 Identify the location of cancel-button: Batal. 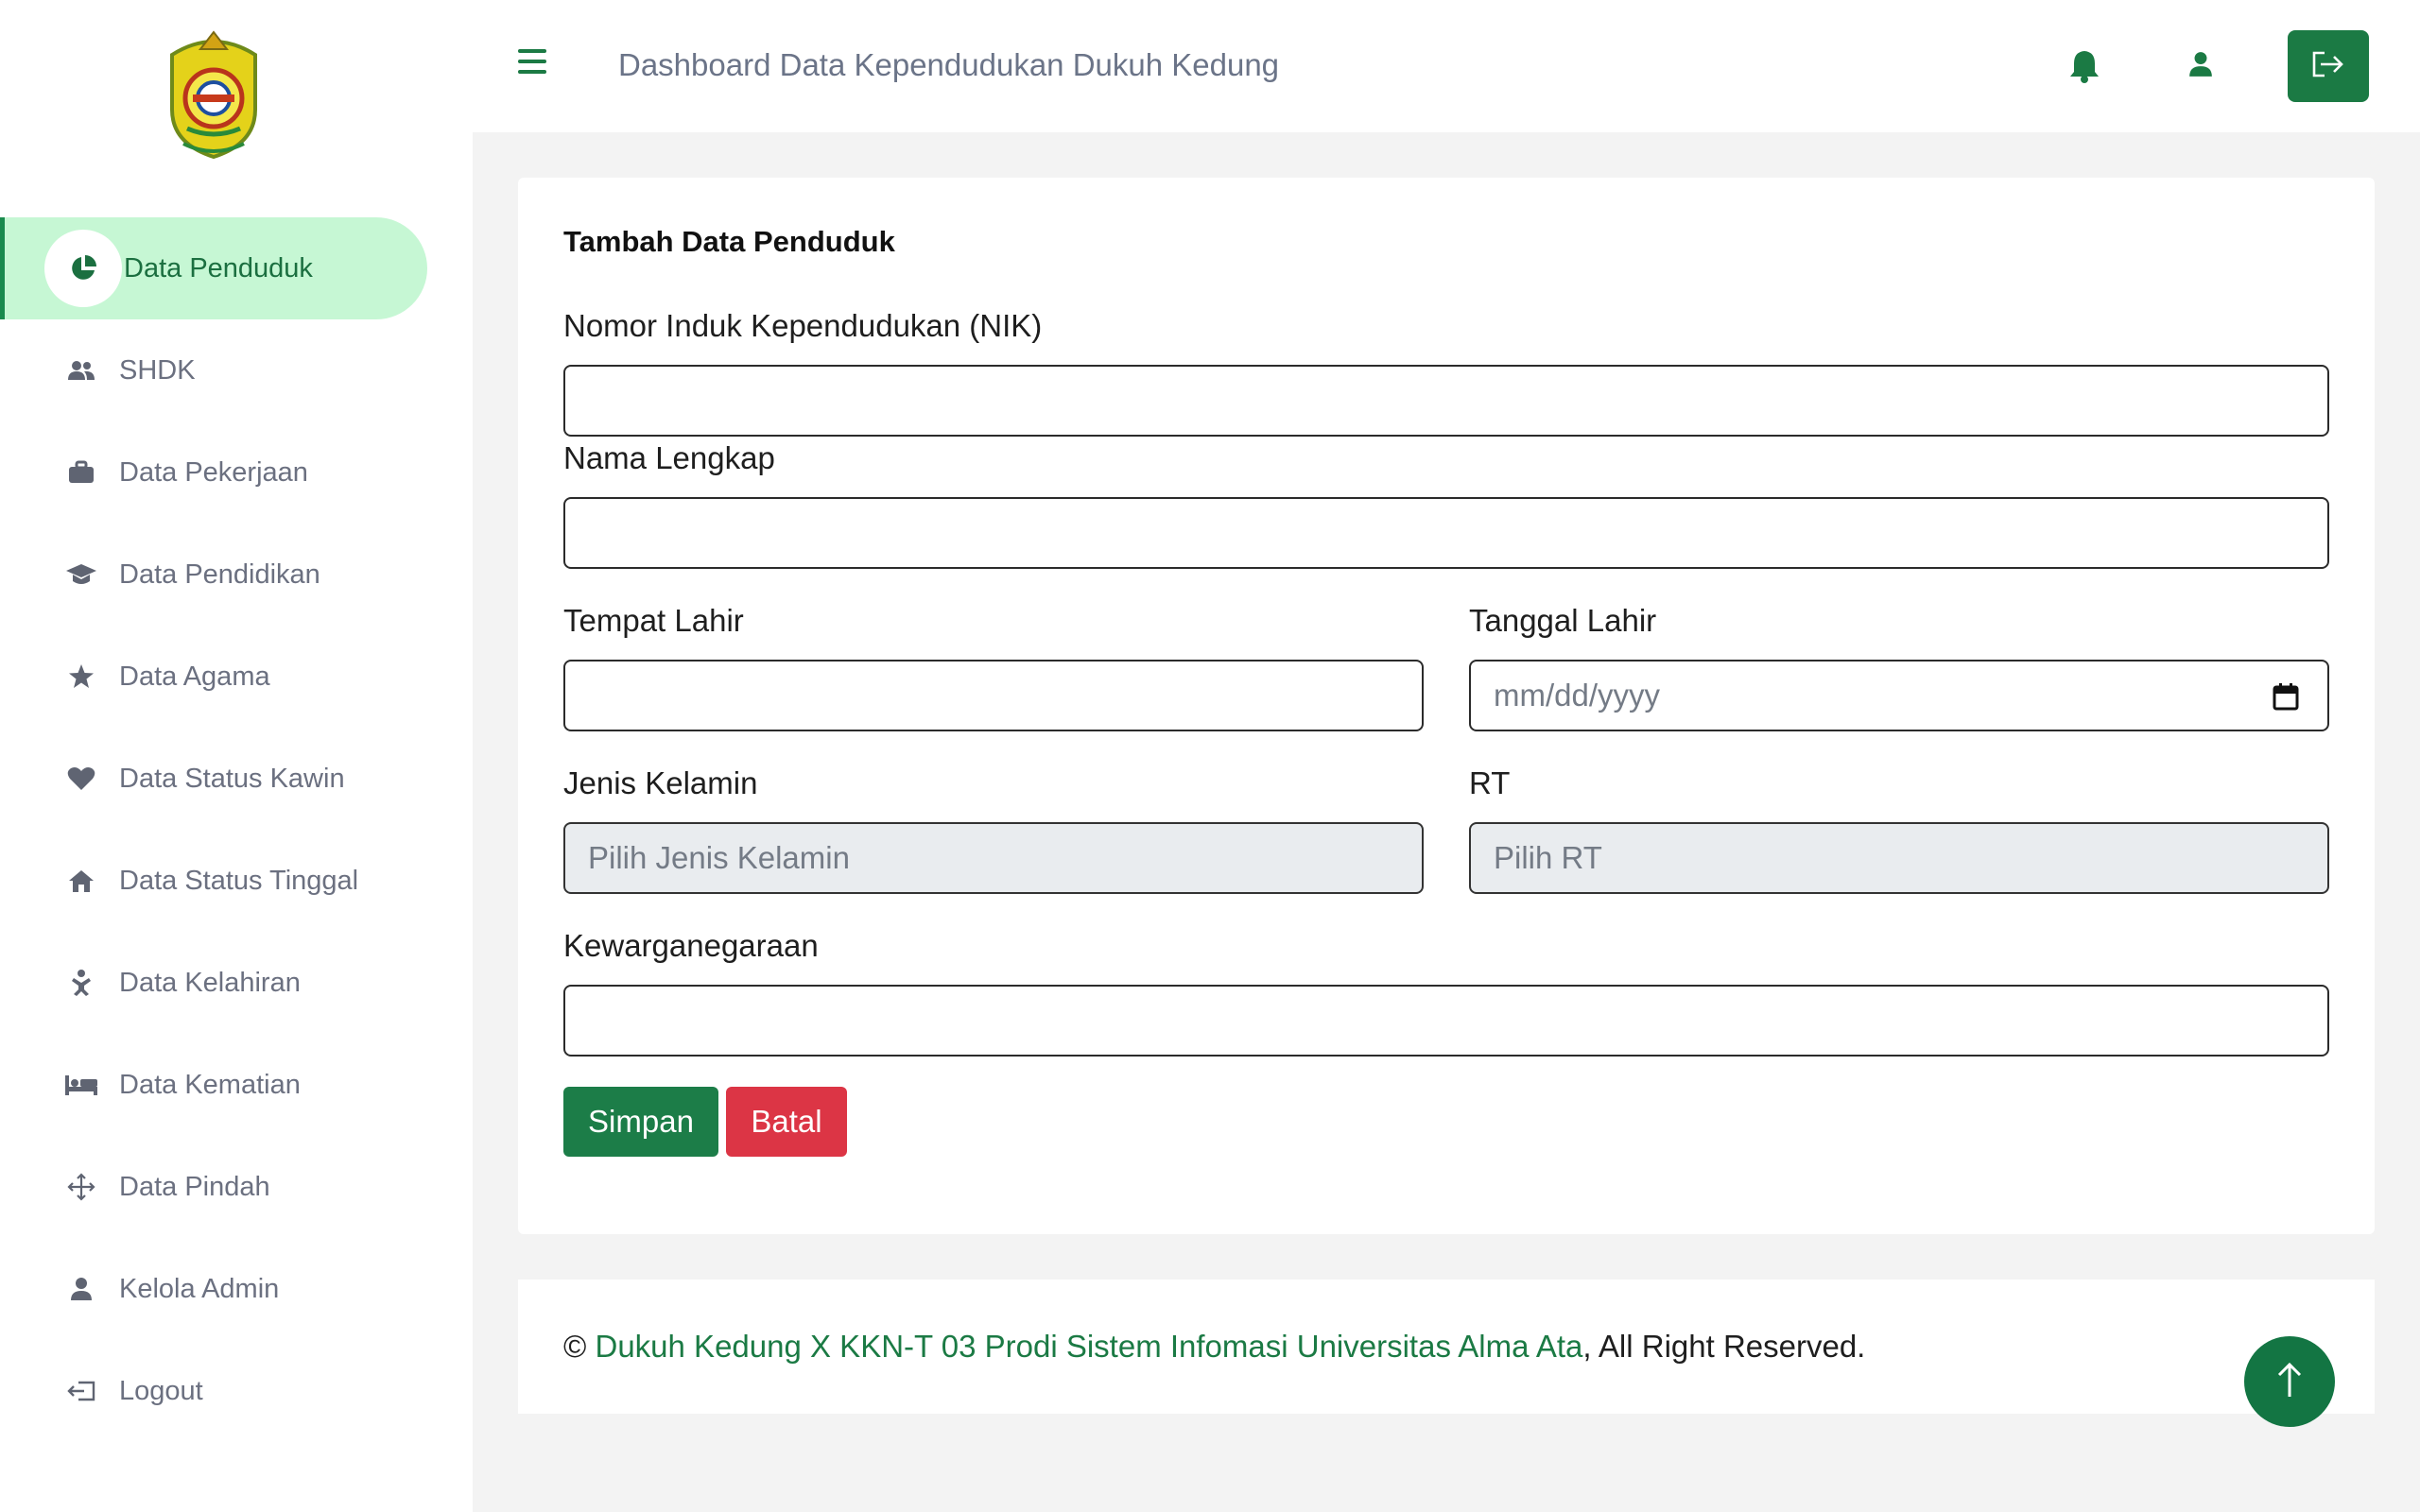
(786, 1122).